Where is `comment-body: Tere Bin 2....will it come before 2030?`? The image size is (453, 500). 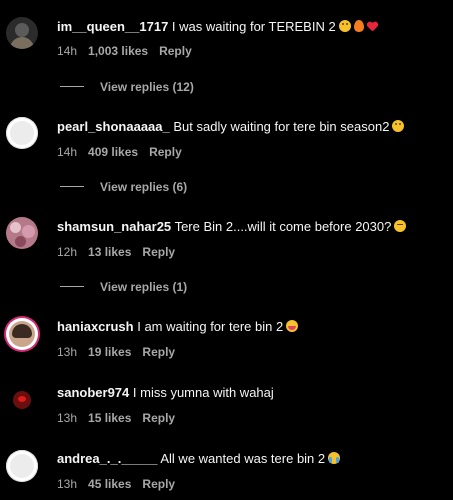
comment-body: Tere Bin 2....will it come before 2030? is located at coordinates (283, 226).